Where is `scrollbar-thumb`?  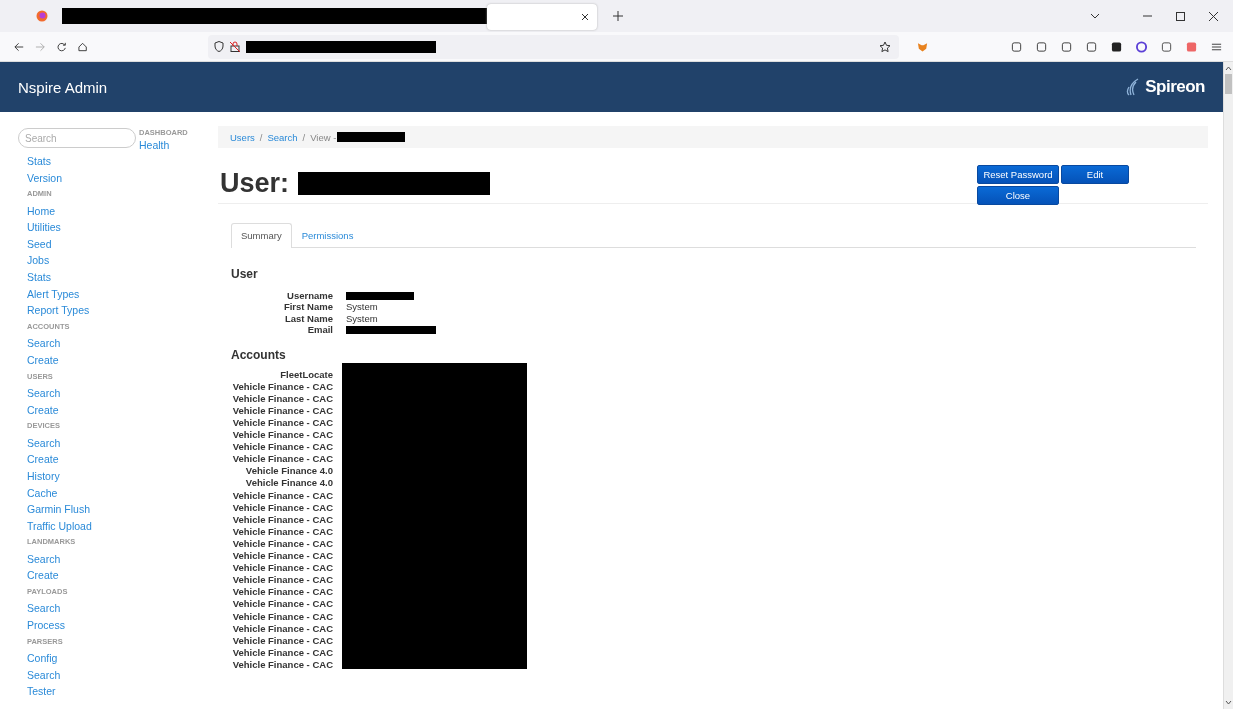
scrollbar-thumb is located at coordinates (1228, 84).